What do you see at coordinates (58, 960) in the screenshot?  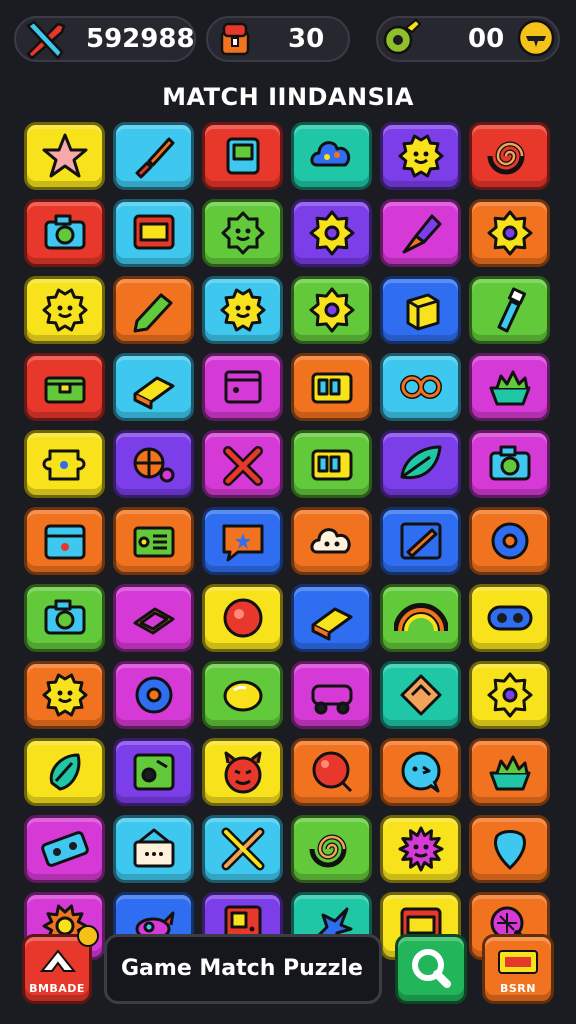 I see `arrow-up-icon` at bounding box center [58, 960].